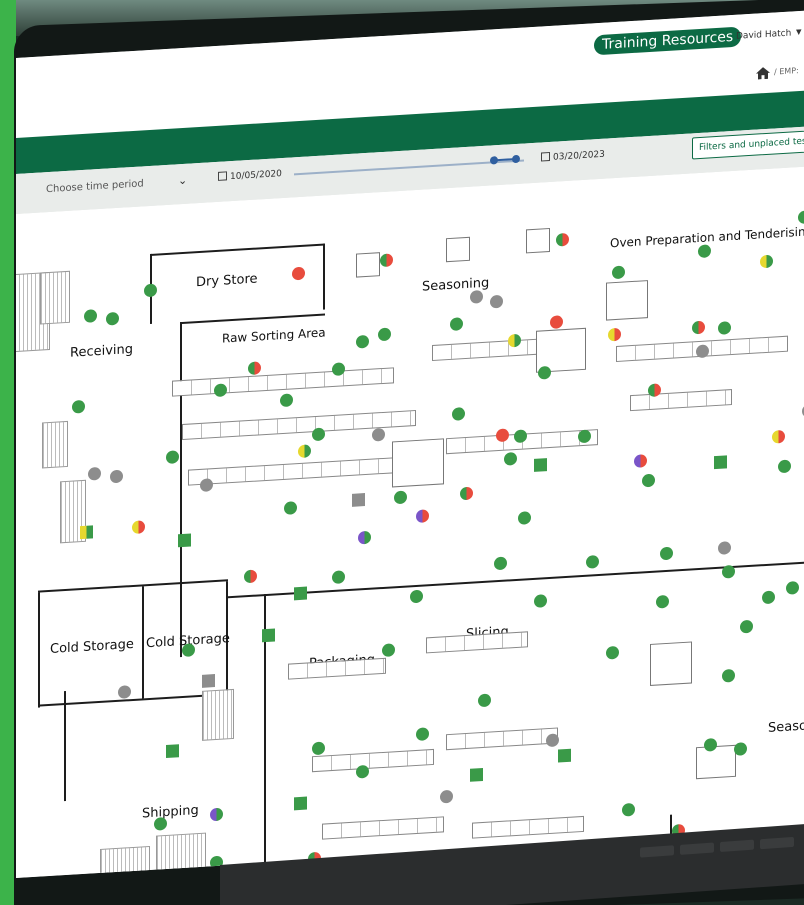 The width and height of the screenshot is (804, 905). I want to click on room-label-dry-store: Dry Store, so click(227, 281).